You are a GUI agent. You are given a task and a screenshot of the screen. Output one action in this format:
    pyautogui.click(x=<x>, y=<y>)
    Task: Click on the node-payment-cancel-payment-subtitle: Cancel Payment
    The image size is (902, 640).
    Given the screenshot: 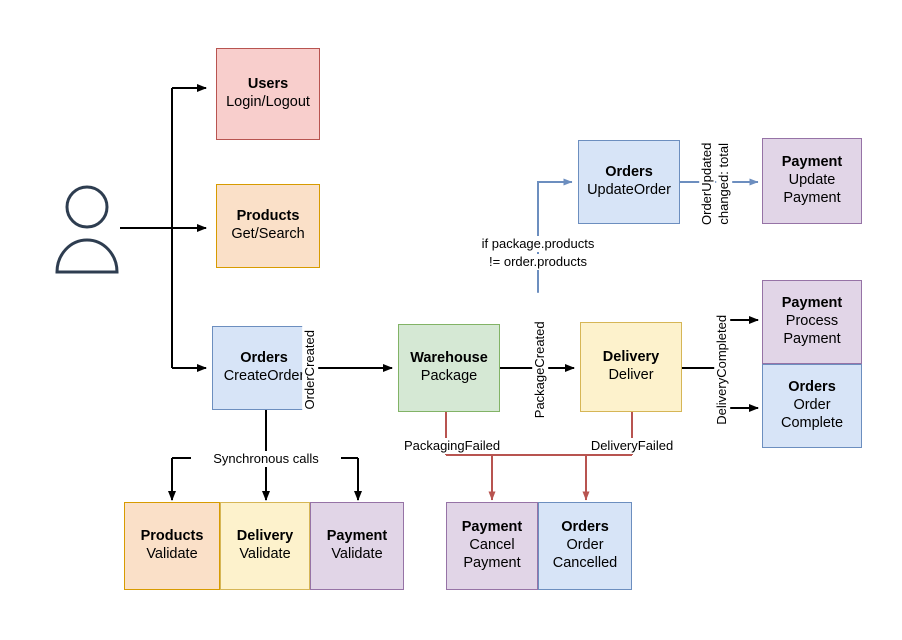 What is the action you would take?
    pyautogui.click(x=492, y=554)
    